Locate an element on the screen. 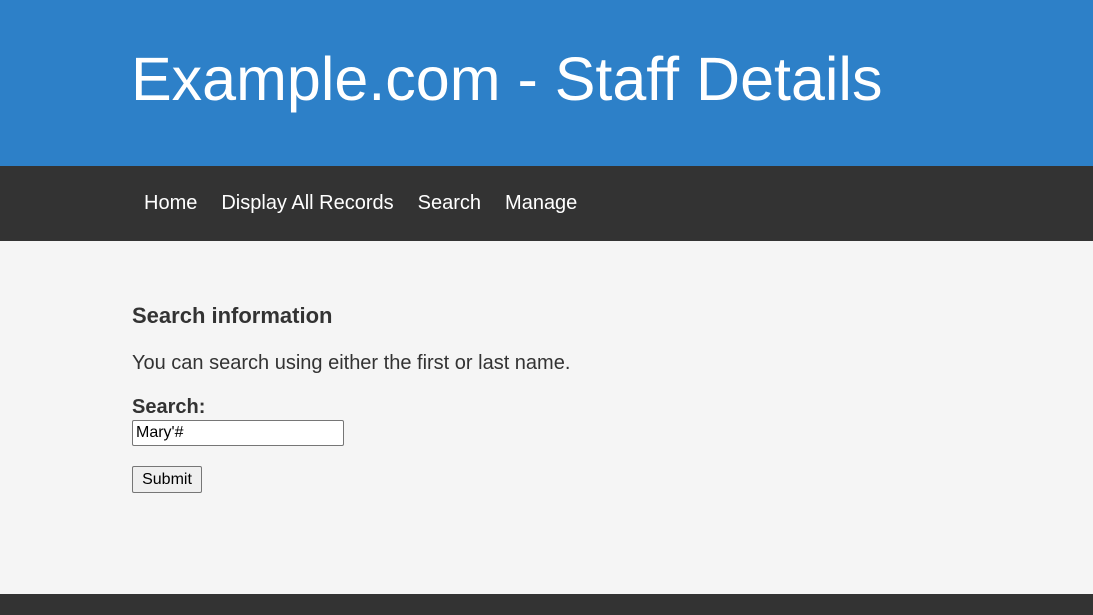  site-footer is located at coordinates (546, 604).